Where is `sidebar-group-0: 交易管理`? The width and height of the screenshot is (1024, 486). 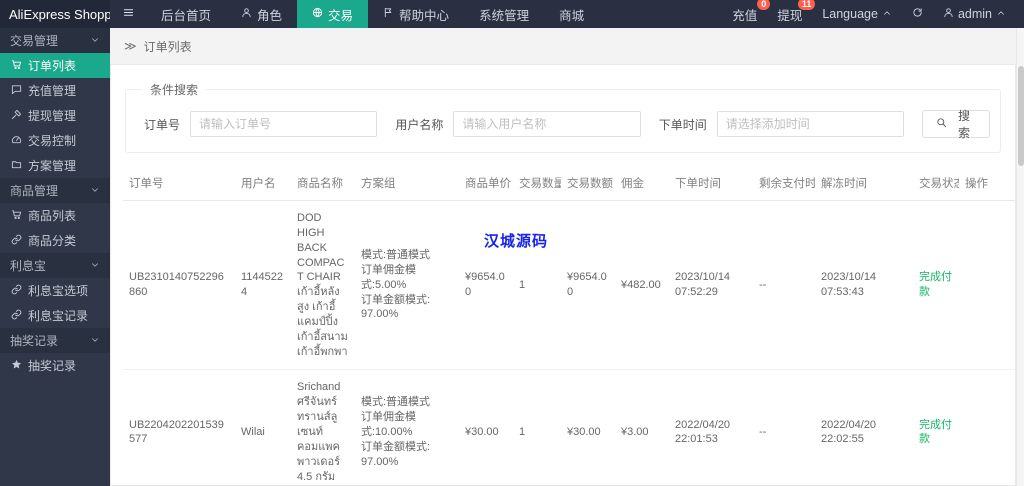
sidebar-group-0: 交易管理 is located at coordinates (55, 40).